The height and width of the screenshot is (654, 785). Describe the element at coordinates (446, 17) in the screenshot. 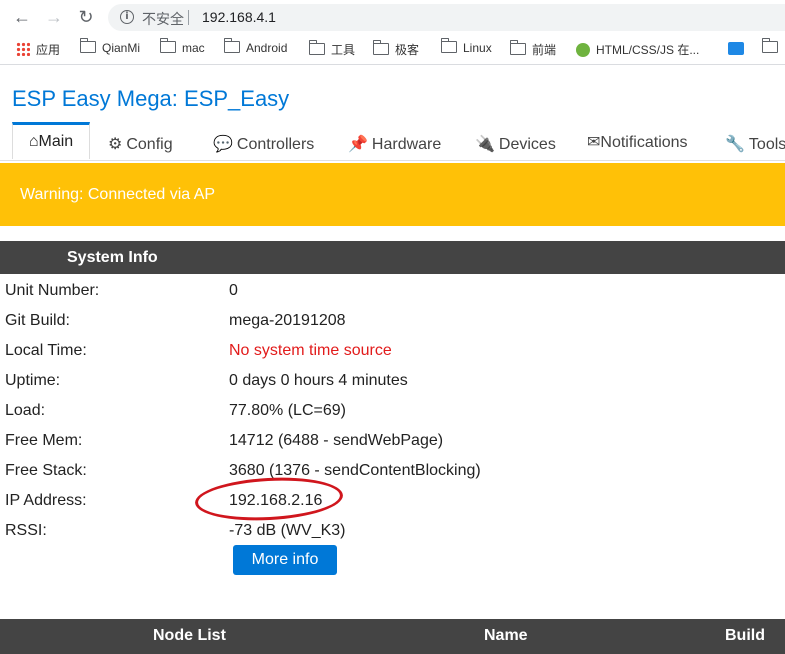

I see `address-bar: i 不安全 192.168.4.1` at that location.